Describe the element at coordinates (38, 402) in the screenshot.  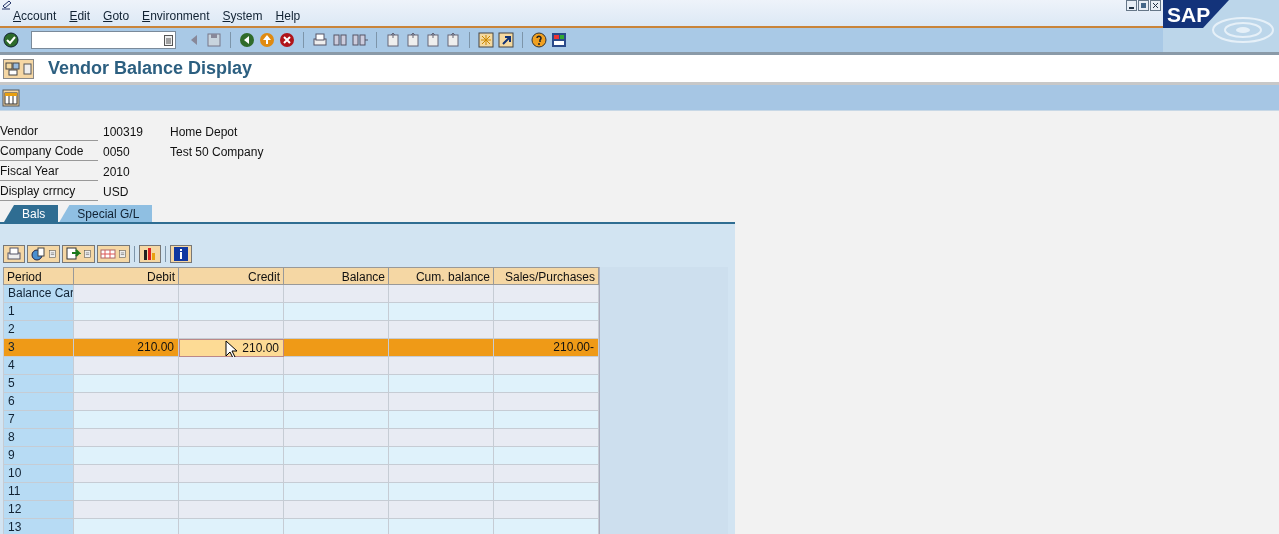
I see `row-header-cell: 6` at that location.